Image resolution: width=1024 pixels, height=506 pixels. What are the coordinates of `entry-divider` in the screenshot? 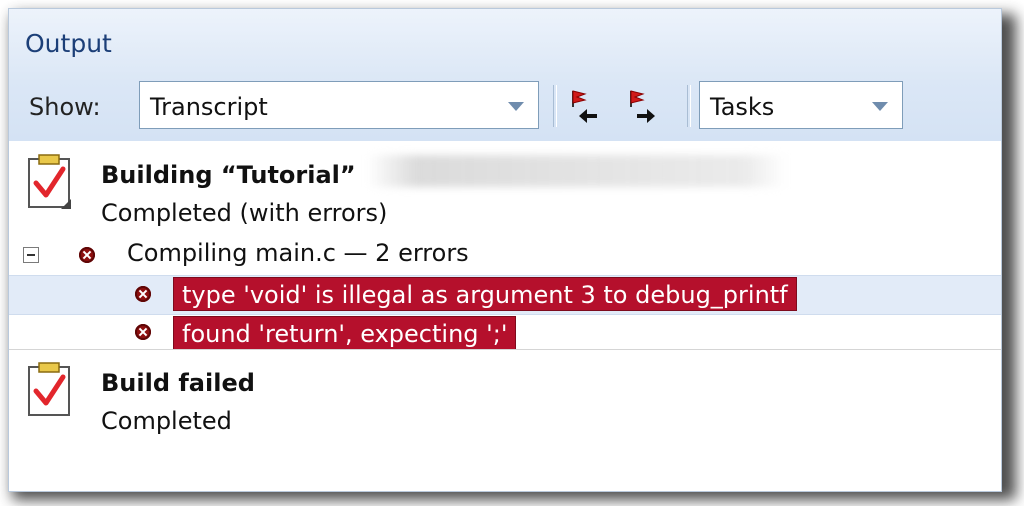 It's located at (505, 349).